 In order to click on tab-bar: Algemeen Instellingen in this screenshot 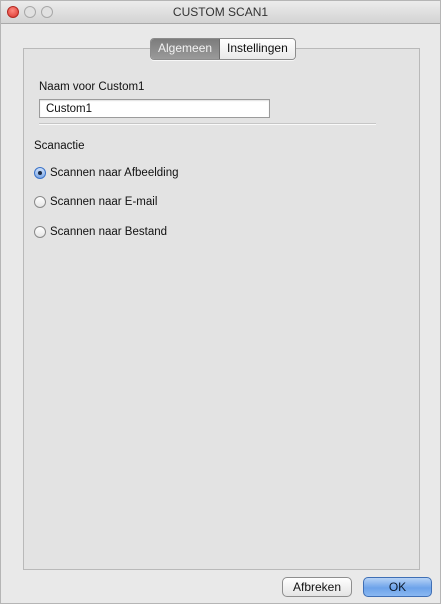, I will do `click(223, 49)`.